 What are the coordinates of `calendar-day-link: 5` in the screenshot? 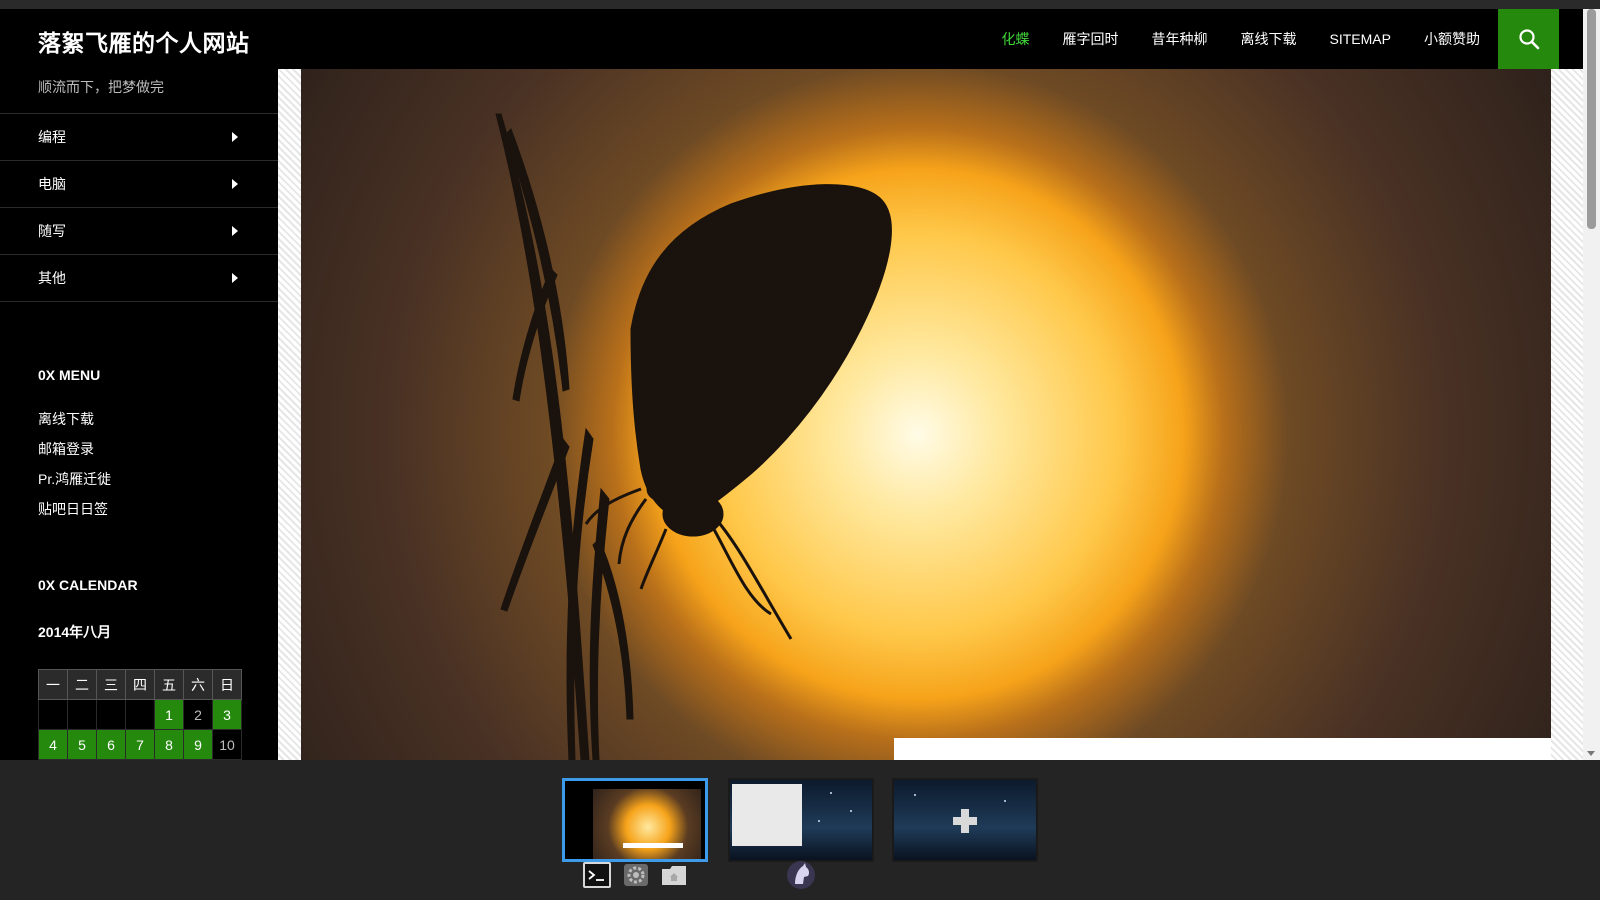 It's located at (82, 744).